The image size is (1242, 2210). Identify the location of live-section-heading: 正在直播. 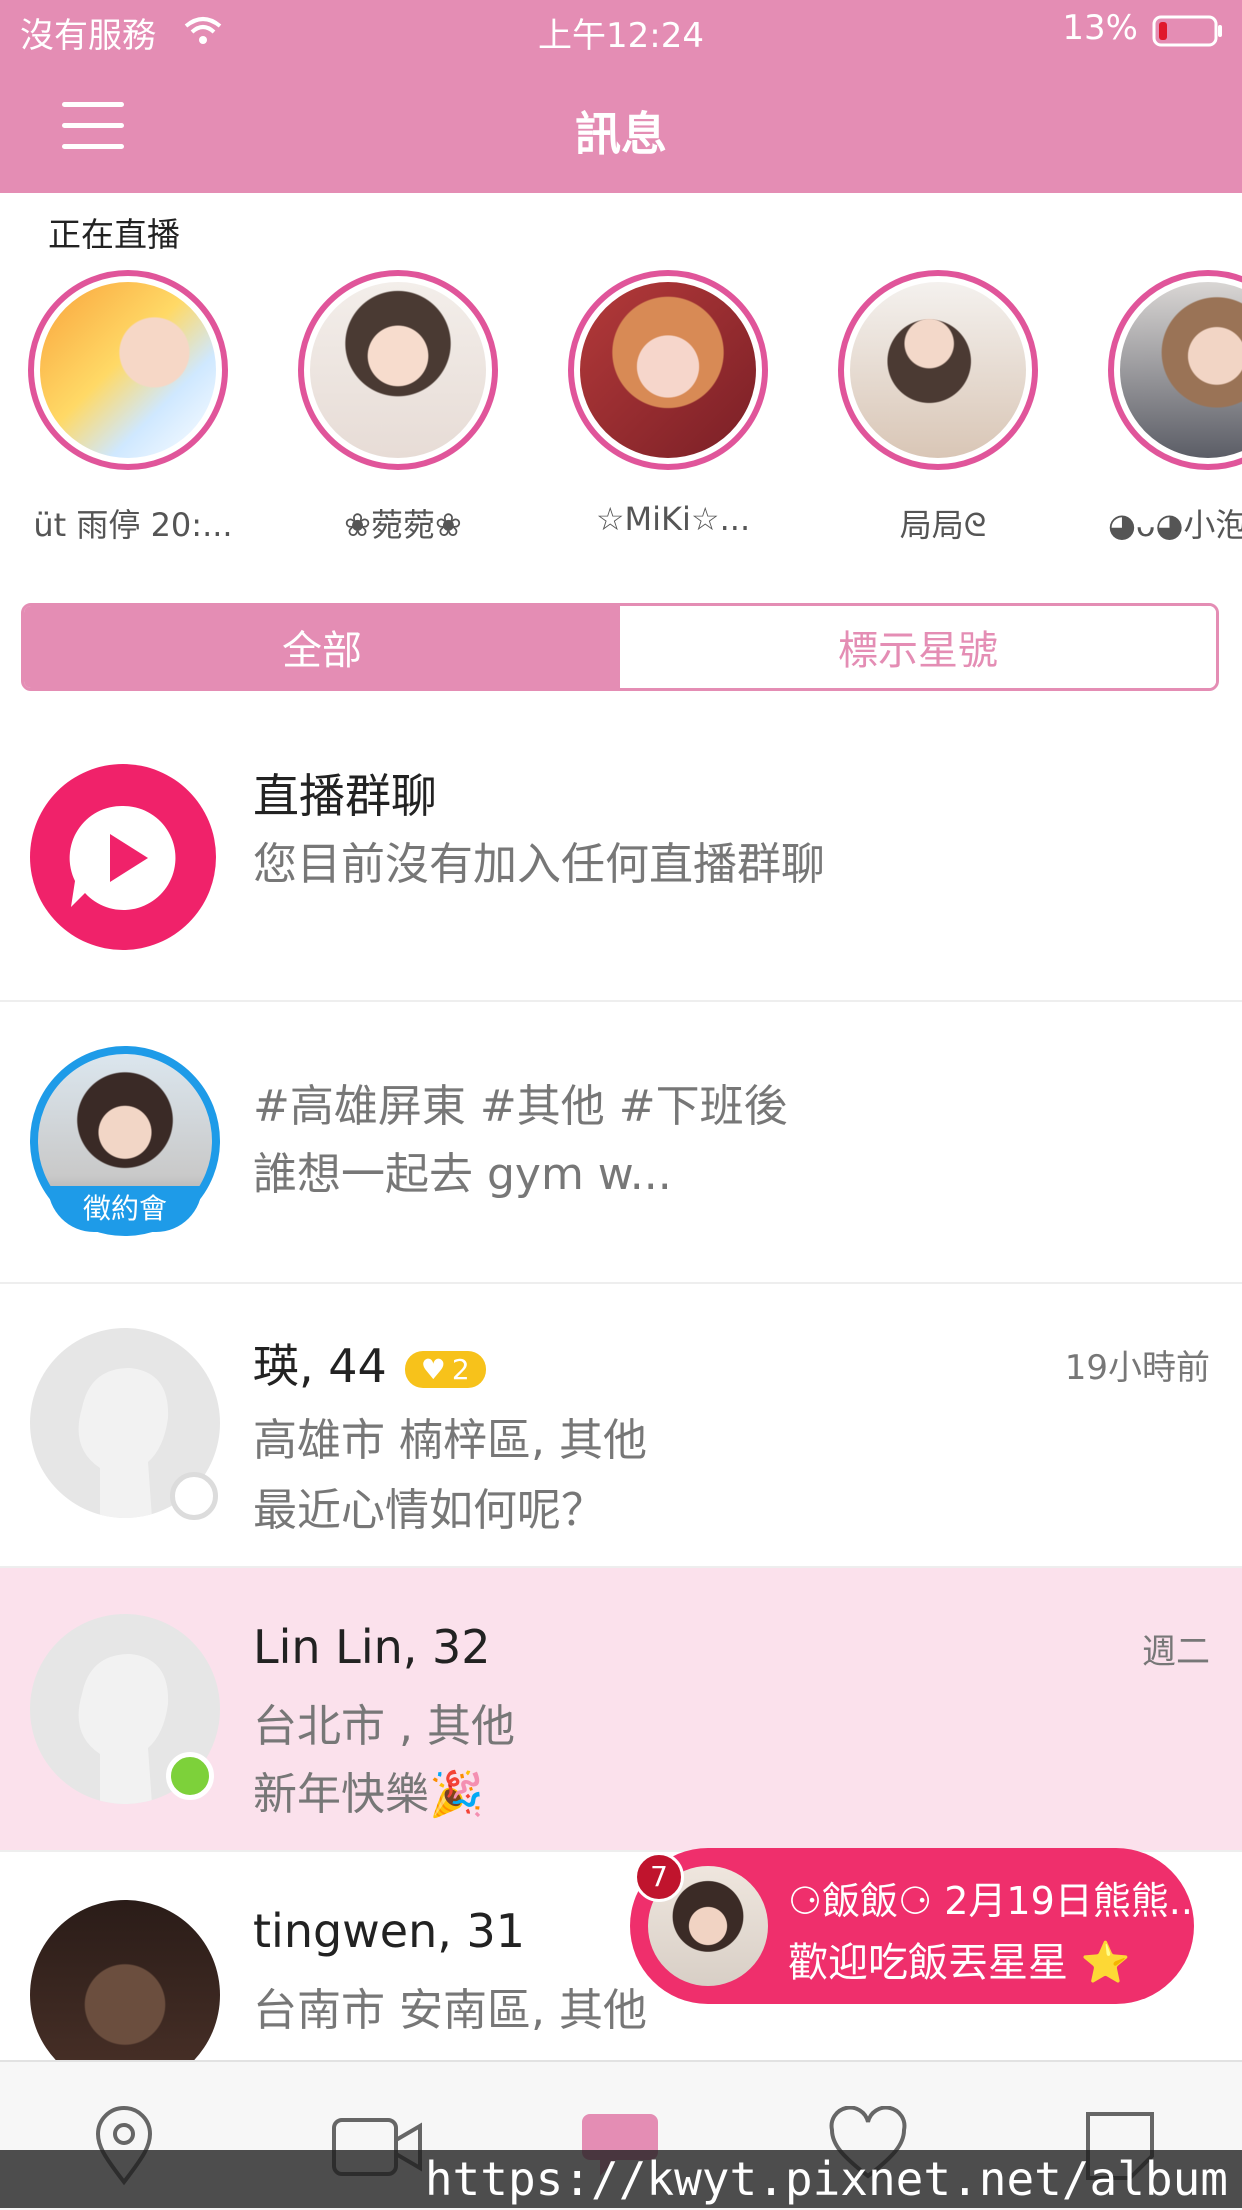
(114, 234).